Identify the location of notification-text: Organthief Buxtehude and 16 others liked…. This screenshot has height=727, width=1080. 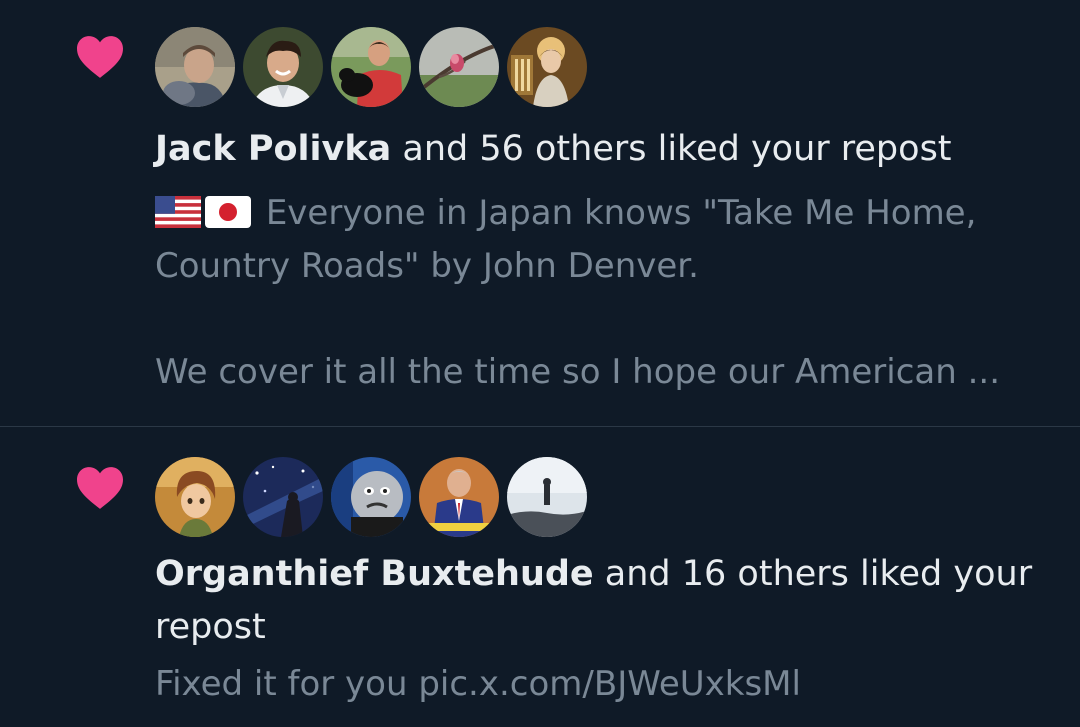
(595, 601).